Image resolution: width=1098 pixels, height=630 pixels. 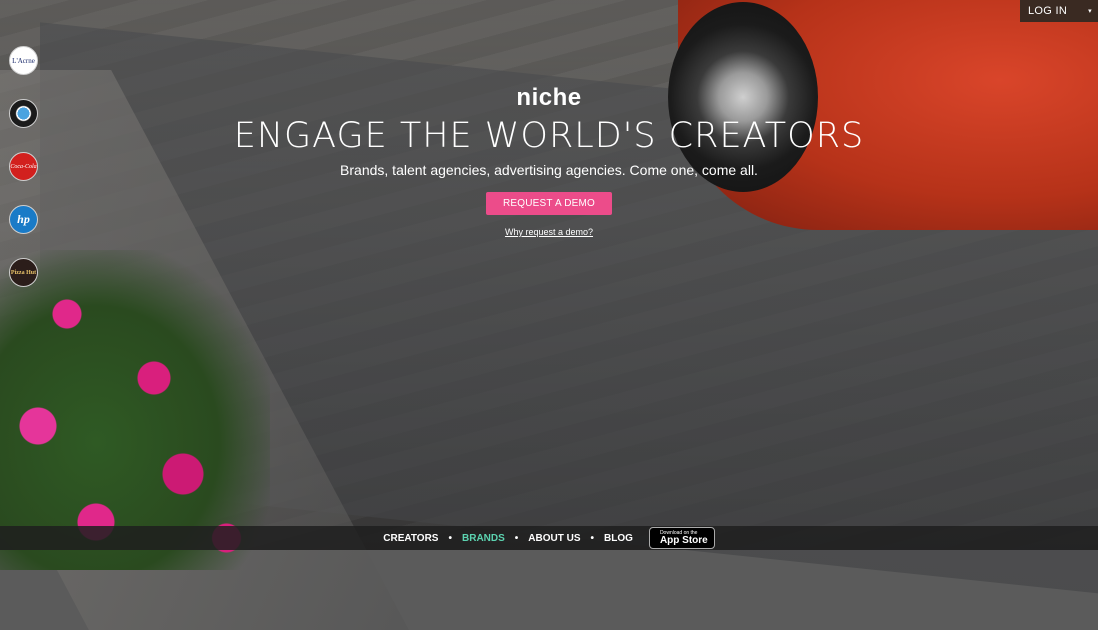 I want to click on brand-logo-pizza-hut: Pizza Hut, so click(x=23, y=272).